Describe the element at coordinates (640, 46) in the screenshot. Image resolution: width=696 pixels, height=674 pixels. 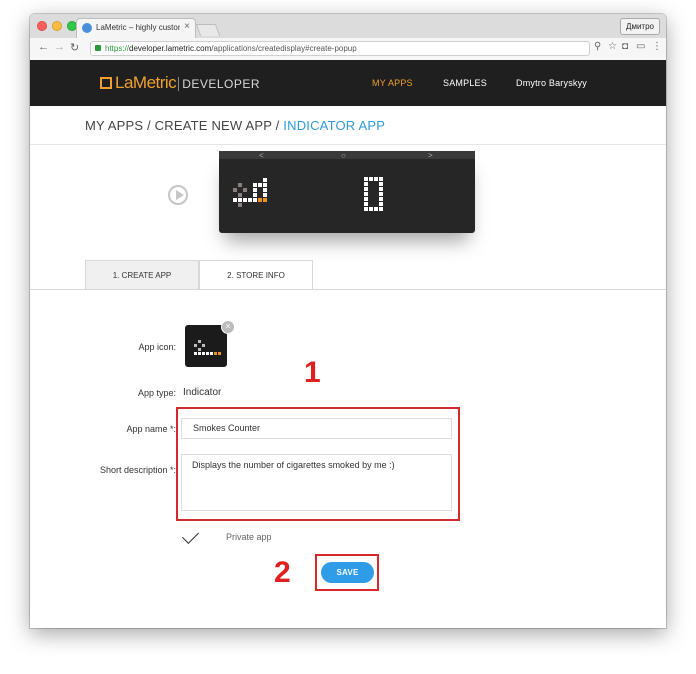
I see `cast-icon: ▭` at that location.